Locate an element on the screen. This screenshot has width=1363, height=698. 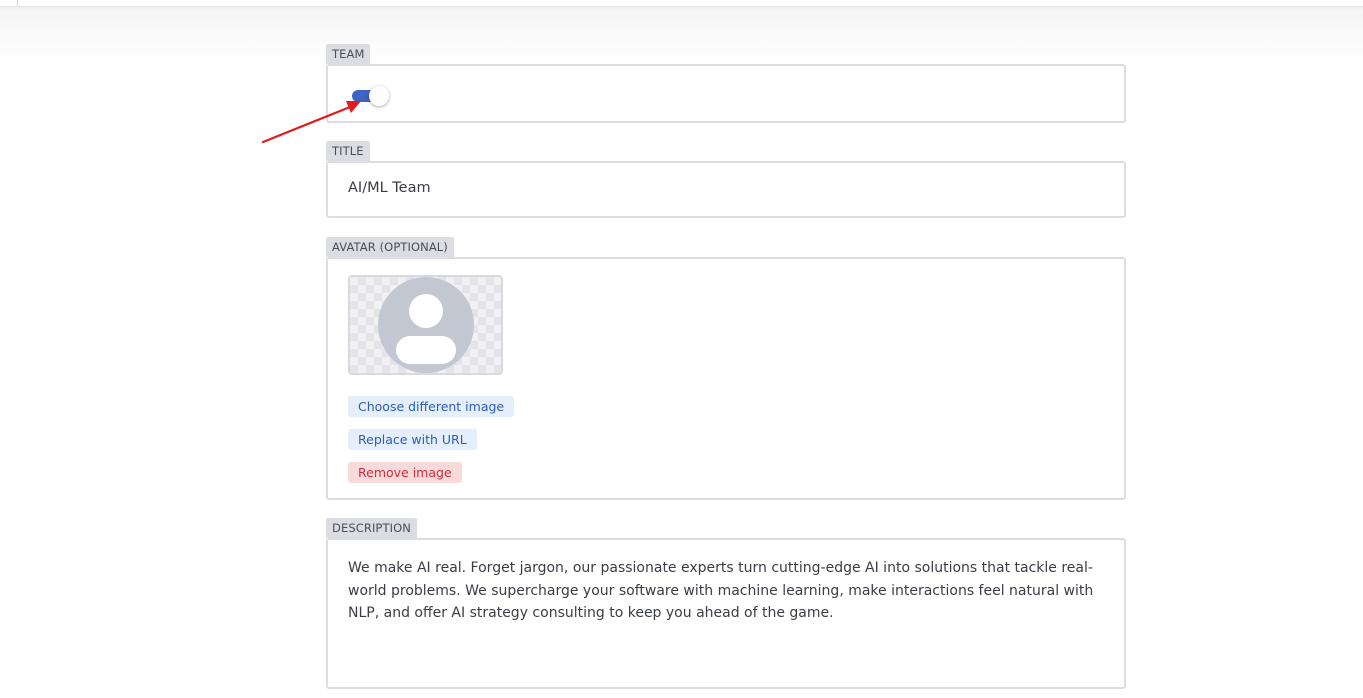
avatar-preview is located at coordinates (425, 325).